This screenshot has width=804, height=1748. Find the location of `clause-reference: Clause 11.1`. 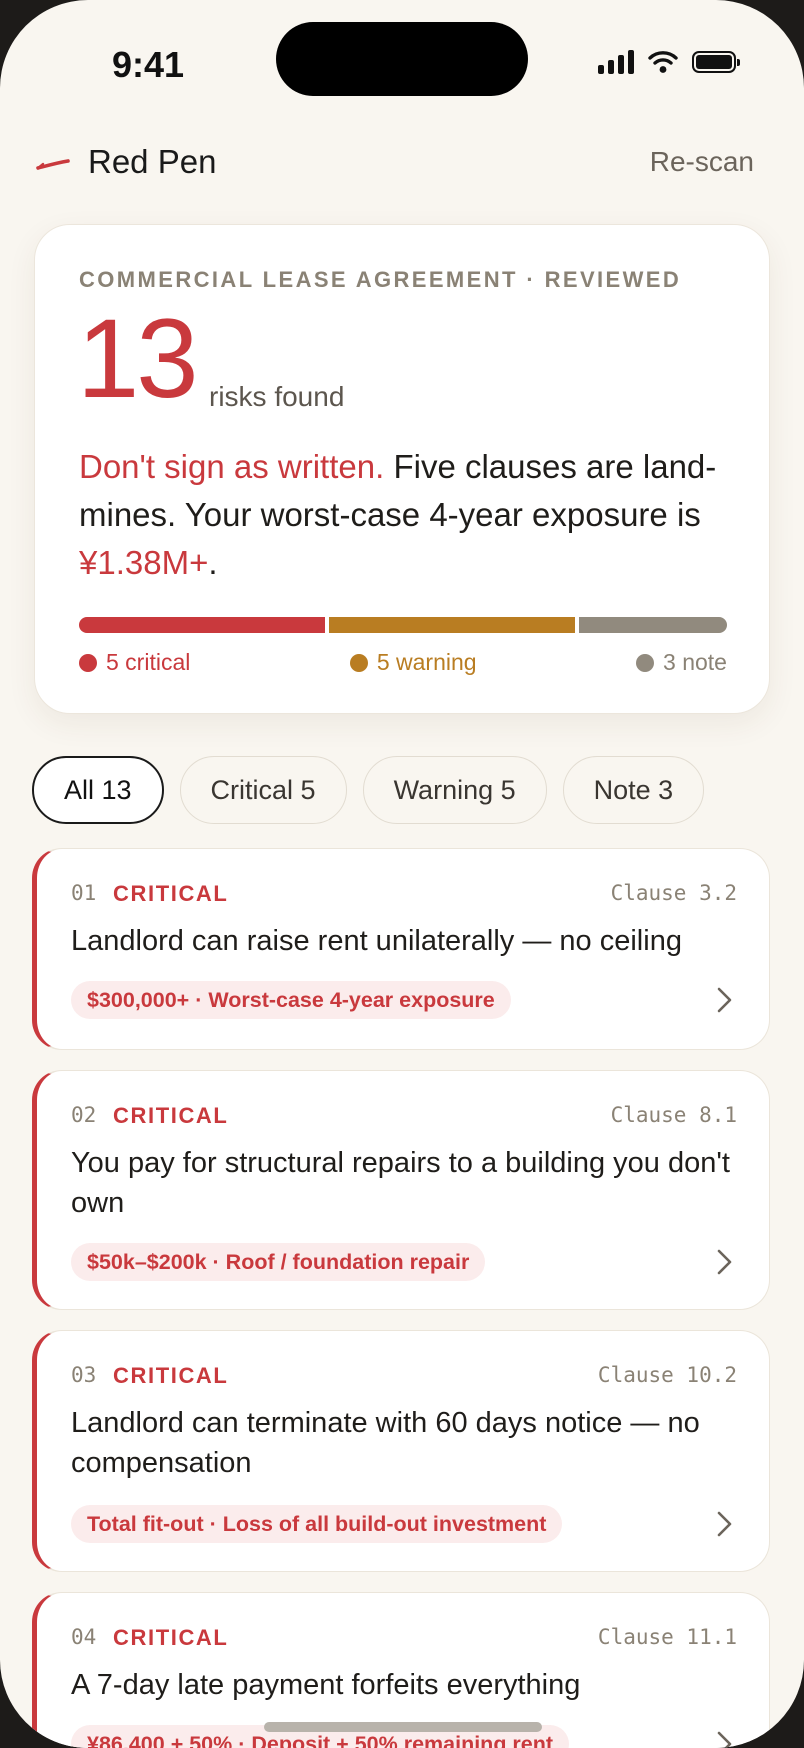

clause-reference: Clause 11.1 is located at coordinates (667, 1637).